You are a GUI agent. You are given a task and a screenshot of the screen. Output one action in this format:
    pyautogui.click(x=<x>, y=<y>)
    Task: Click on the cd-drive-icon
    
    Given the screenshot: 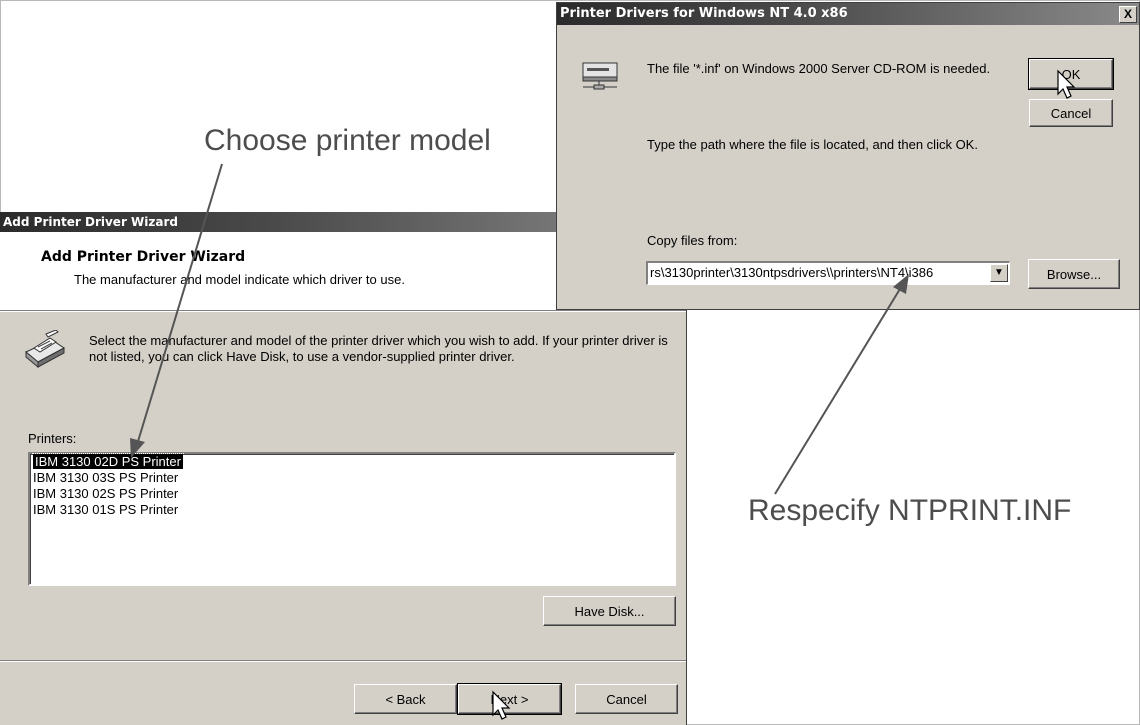 What is the action you would take?
    pyautogui.click(x=600, y=76)
    